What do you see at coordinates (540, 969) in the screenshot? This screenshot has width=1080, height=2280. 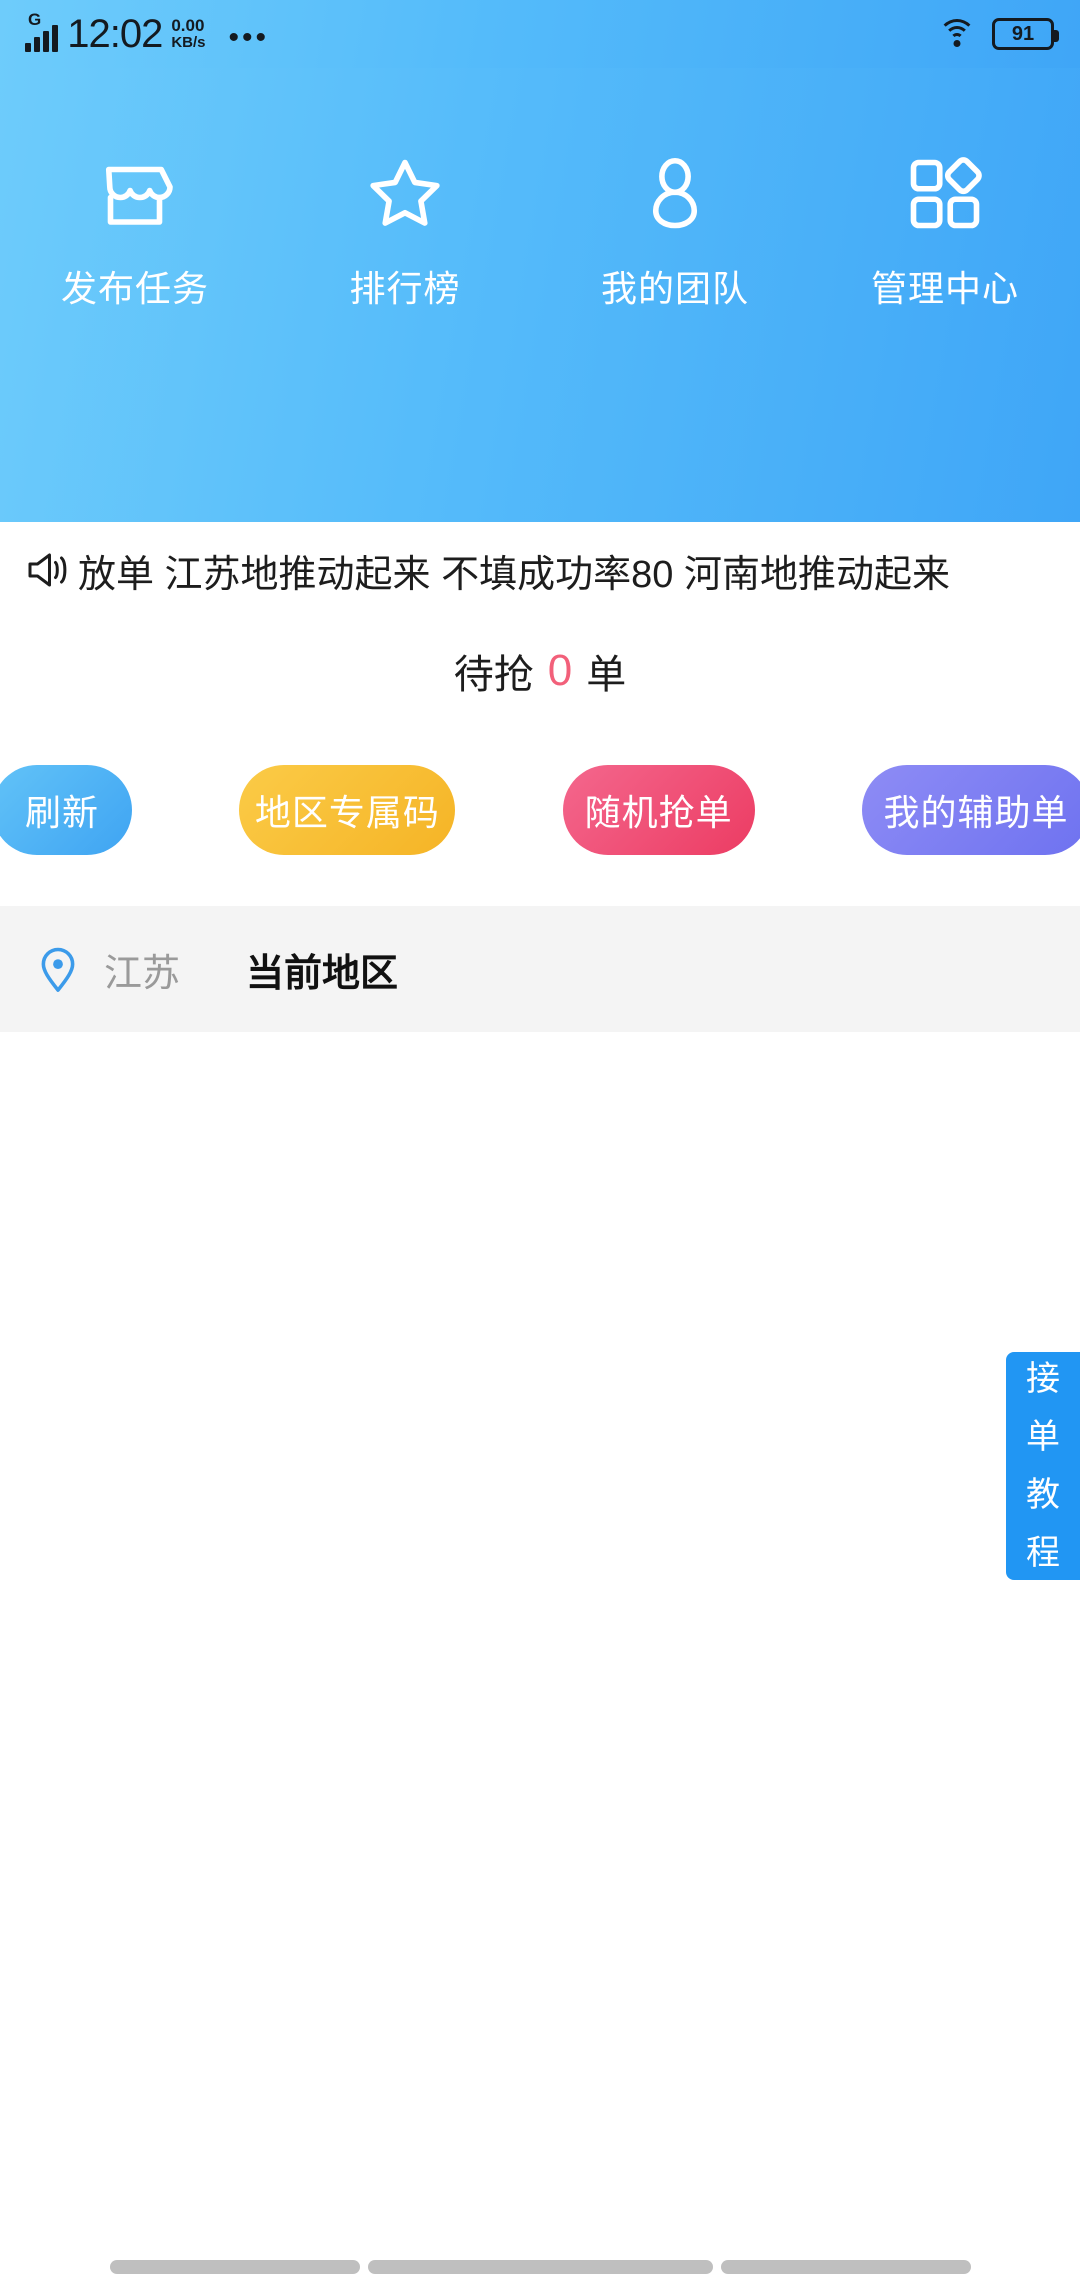 I see `current-region-bar: 江苏 当前地区` at bounding box center [540, 969].